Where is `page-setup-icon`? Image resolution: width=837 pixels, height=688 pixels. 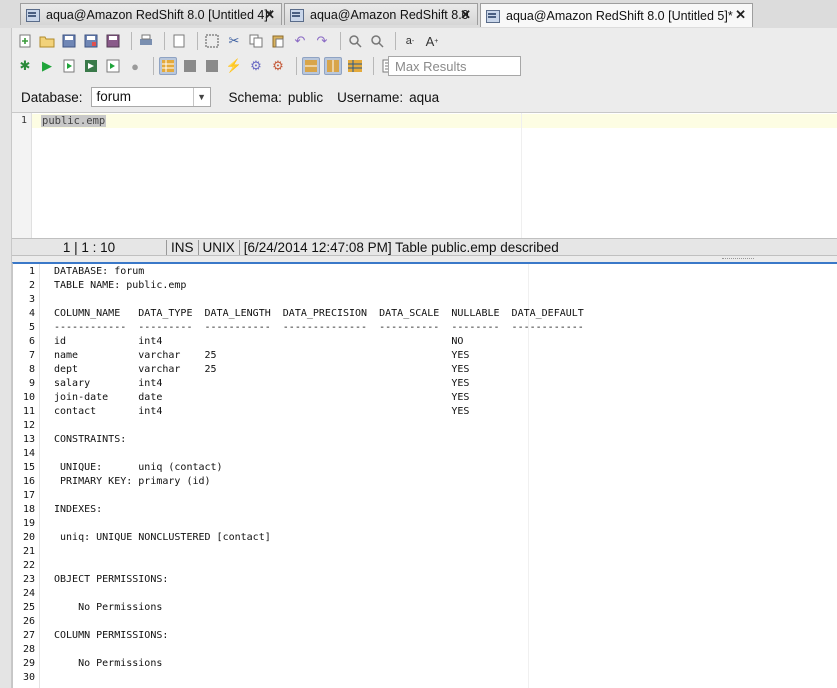
page-setup-icon is located at coordinates (179, 41).